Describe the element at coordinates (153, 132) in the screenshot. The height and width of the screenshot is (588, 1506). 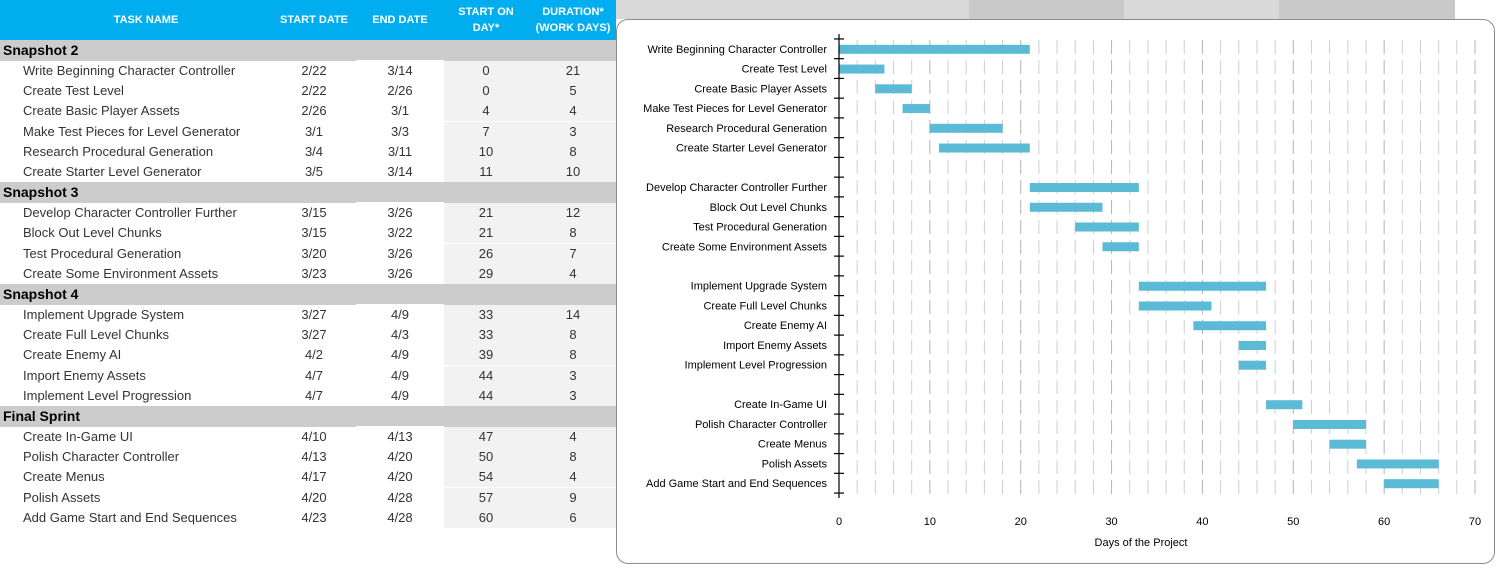
I see `task-name-cell: Make Test Pieces for Level Generator` at that location.